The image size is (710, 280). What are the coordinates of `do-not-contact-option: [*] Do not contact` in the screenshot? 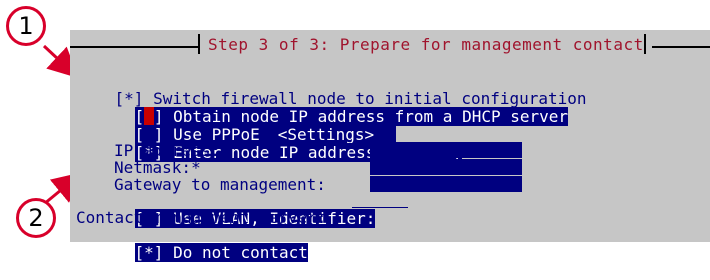 It's located at (202, 253).